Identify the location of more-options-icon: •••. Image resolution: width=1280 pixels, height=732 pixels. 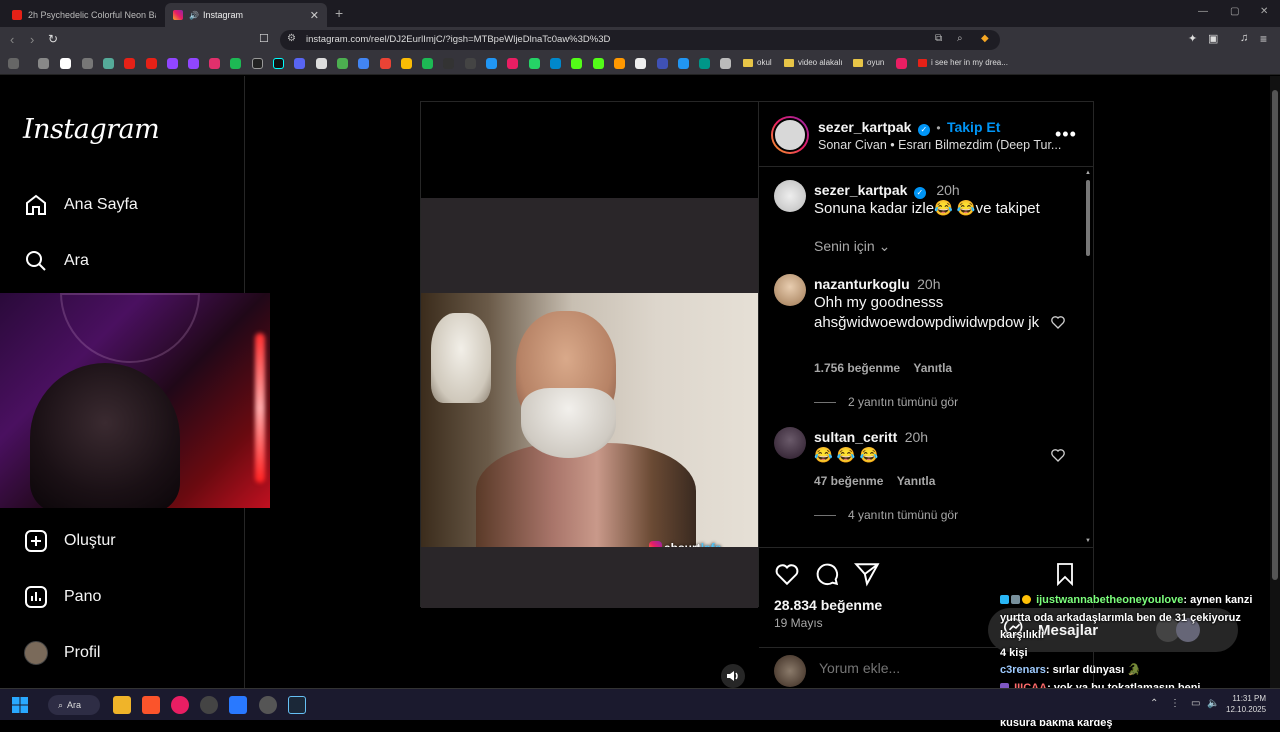
(1066, 134).